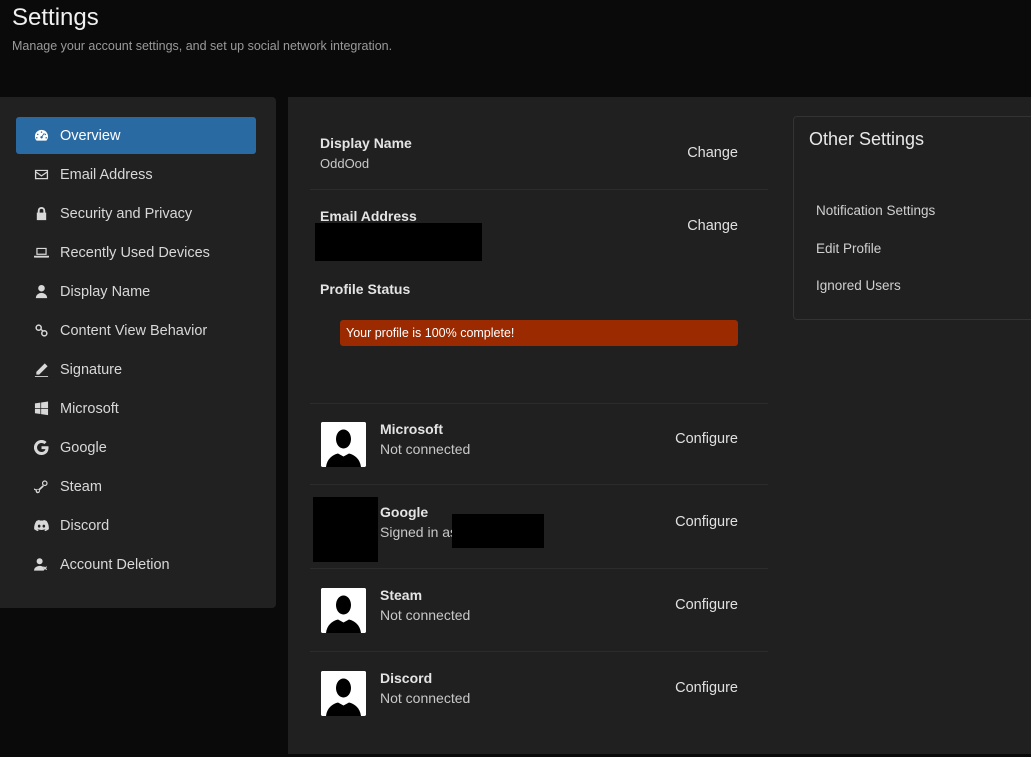  What do you see at coordinates (345, 529) in the screenshot?
I see `redacted-google-avatar` at bounding box center [345, 529].